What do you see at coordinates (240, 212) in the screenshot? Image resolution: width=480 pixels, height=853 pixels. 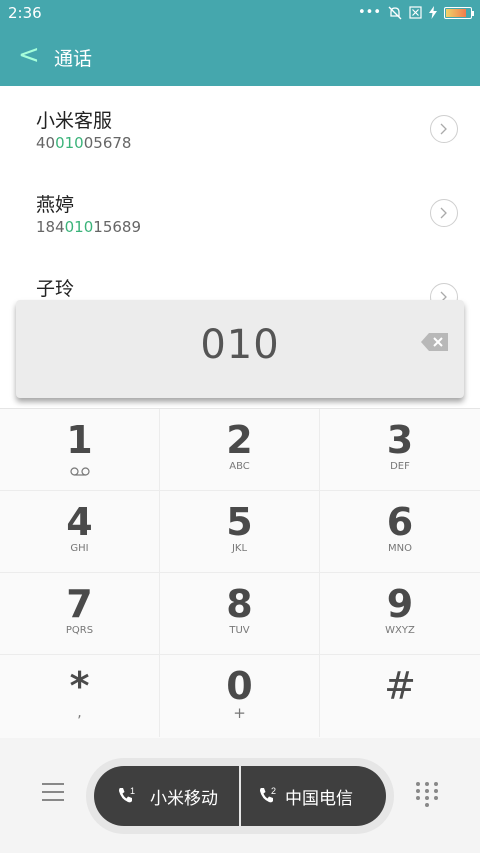 I see `contact-row: 燕婷 18401015689` at bounding box center [240, 212].